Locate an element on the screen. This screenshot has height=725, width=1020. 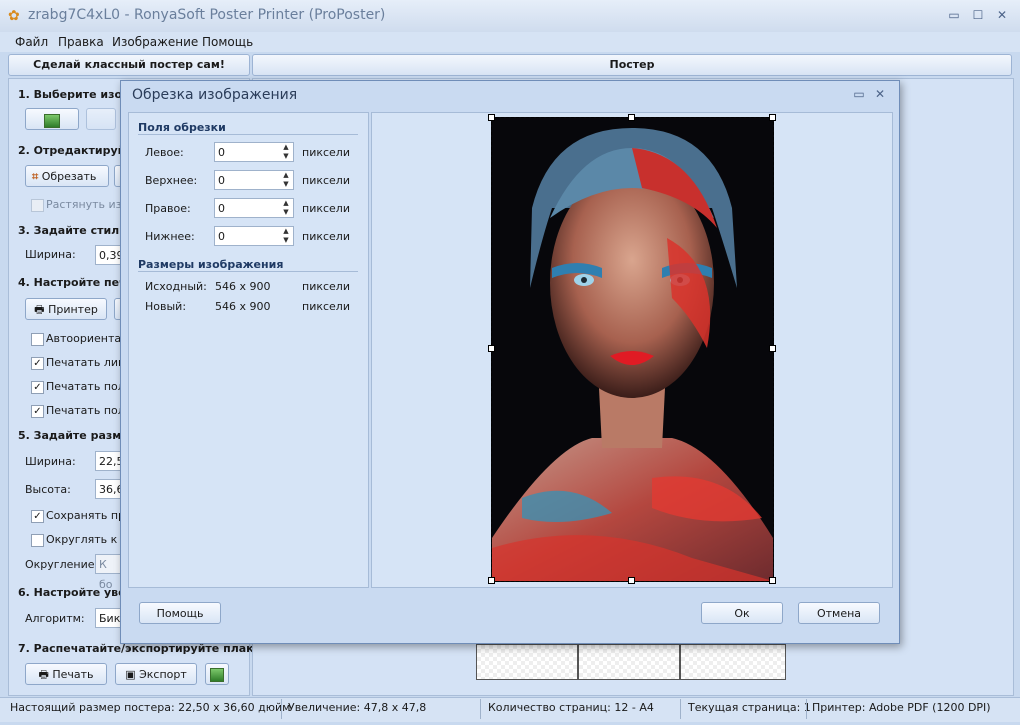
crop-left-value: 0 is located at coordinates (221, 152).